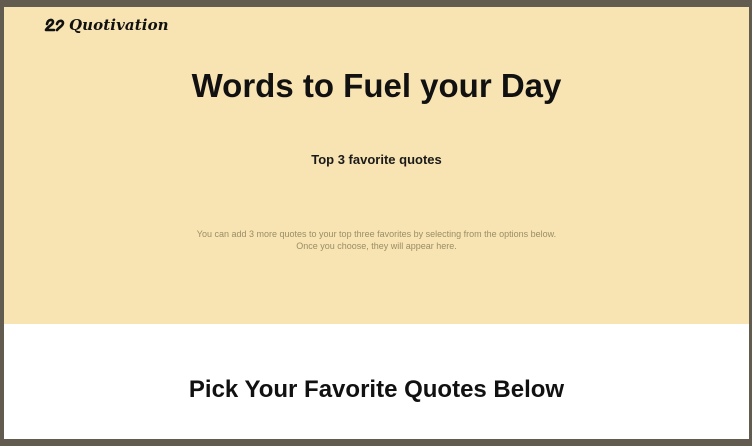 This screenshot has width=752, height=446. Describe the element at coordinates (376, 159) in the screenshot. I see `favorites-heading: Top 3 favorite quotes` at that location.